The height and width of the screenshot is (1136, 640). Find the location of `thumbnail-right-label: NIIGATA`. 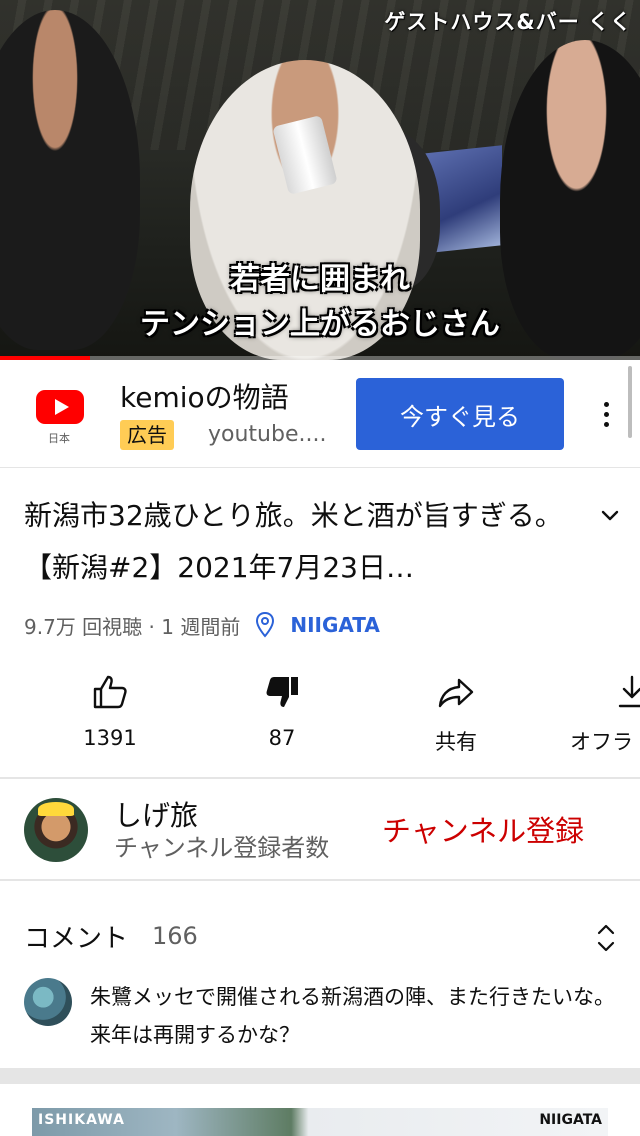

thumbnail-right-label: NIIGATA is located at coordinates (570, 1120).